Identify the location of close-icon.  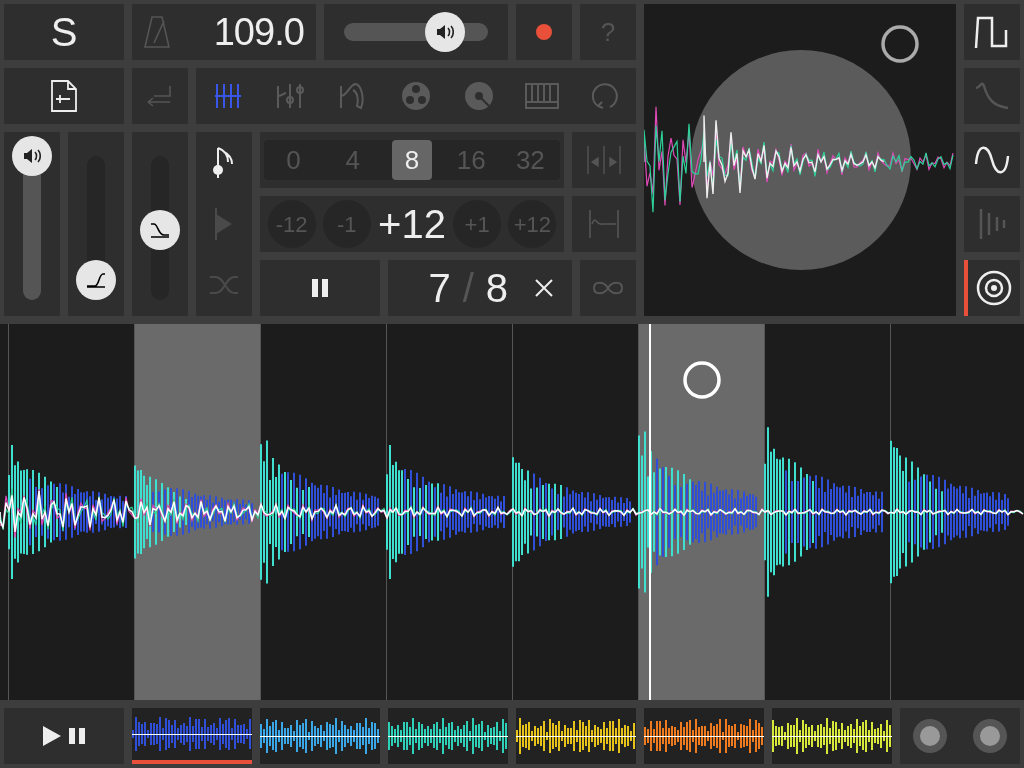
(544, 288).